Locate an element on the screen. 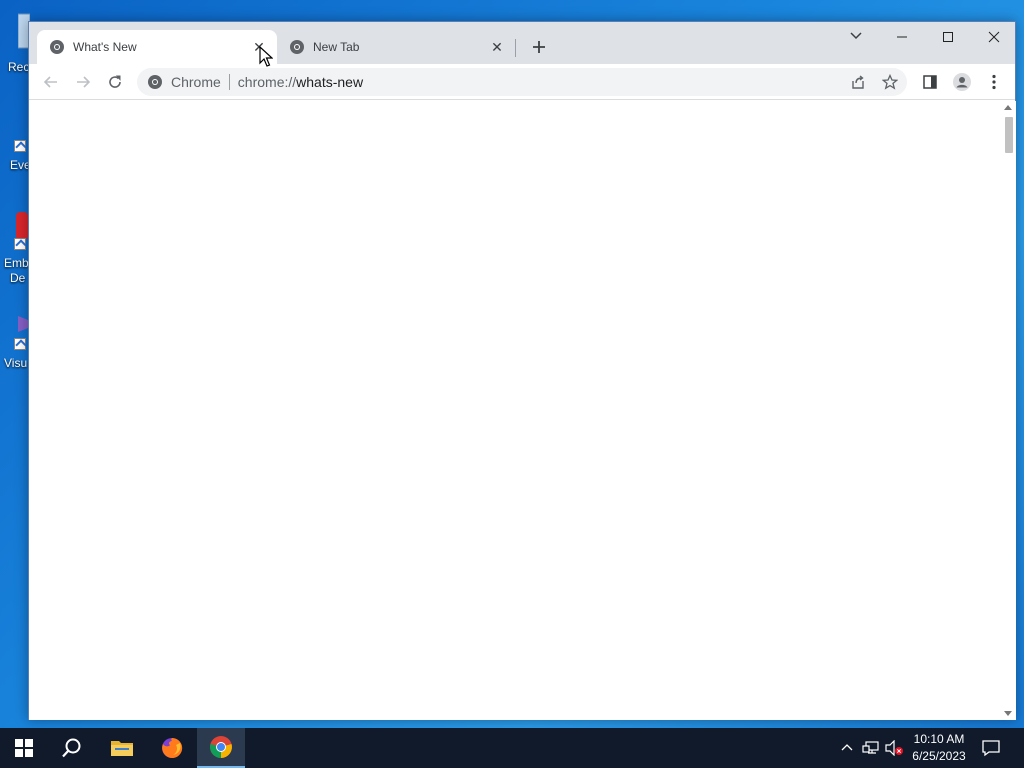 The height and width of the screenshot is (768, 1024). chrome-icon is located at coordinates (221, 747).